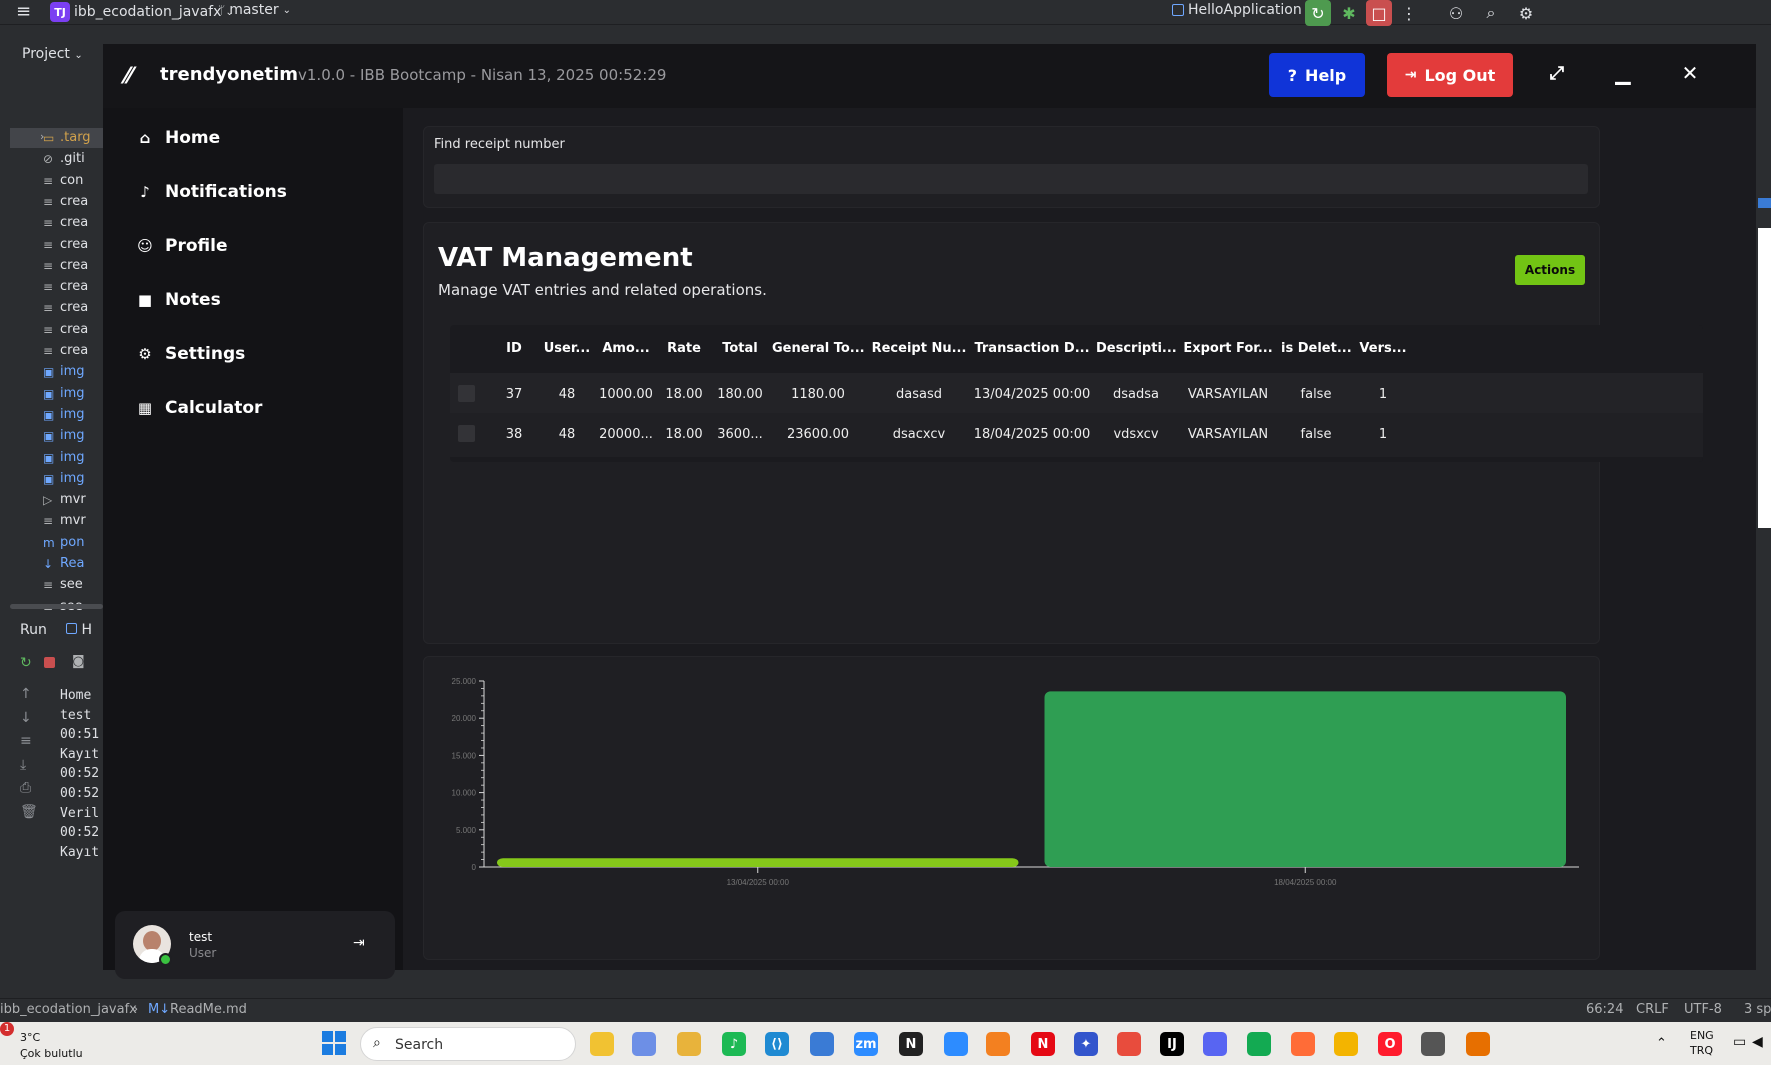 Image resolution: width=1771 pixels, height=1065 pixels. I want to click on scroll-end-icon: ⤓, so click(23, 765).